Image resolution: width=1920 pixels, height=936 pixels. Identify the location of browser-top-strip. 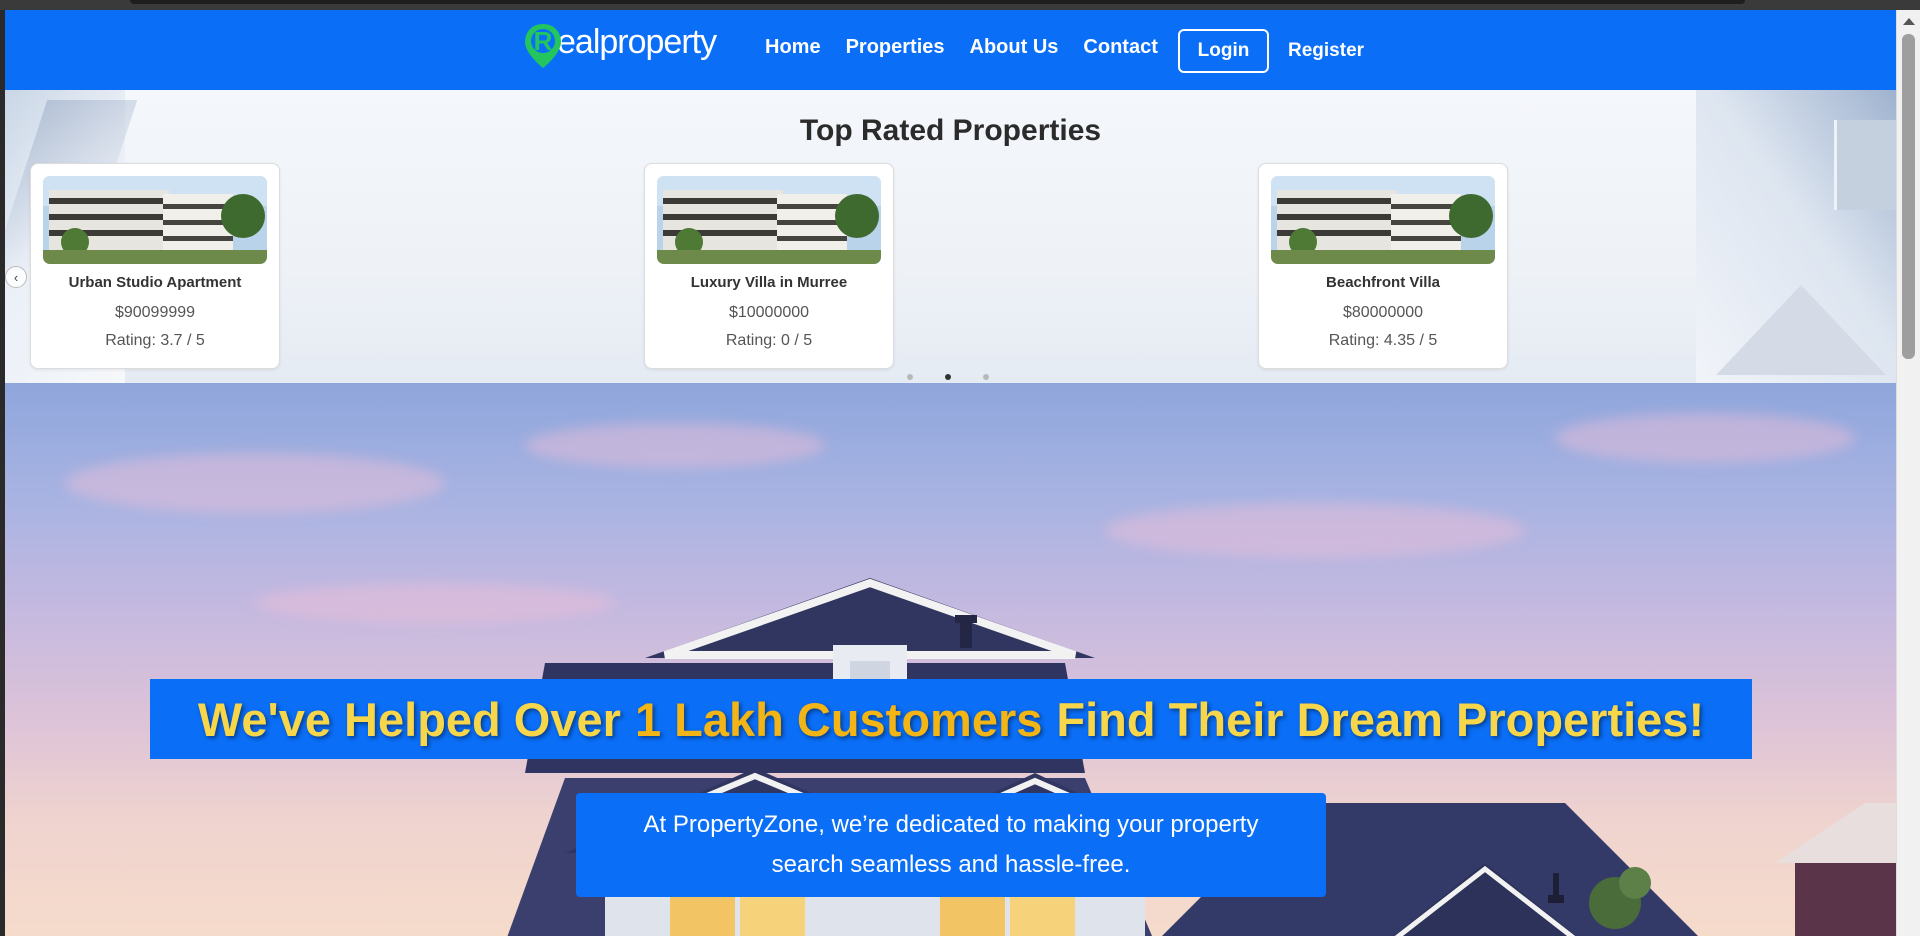
(960, 5).